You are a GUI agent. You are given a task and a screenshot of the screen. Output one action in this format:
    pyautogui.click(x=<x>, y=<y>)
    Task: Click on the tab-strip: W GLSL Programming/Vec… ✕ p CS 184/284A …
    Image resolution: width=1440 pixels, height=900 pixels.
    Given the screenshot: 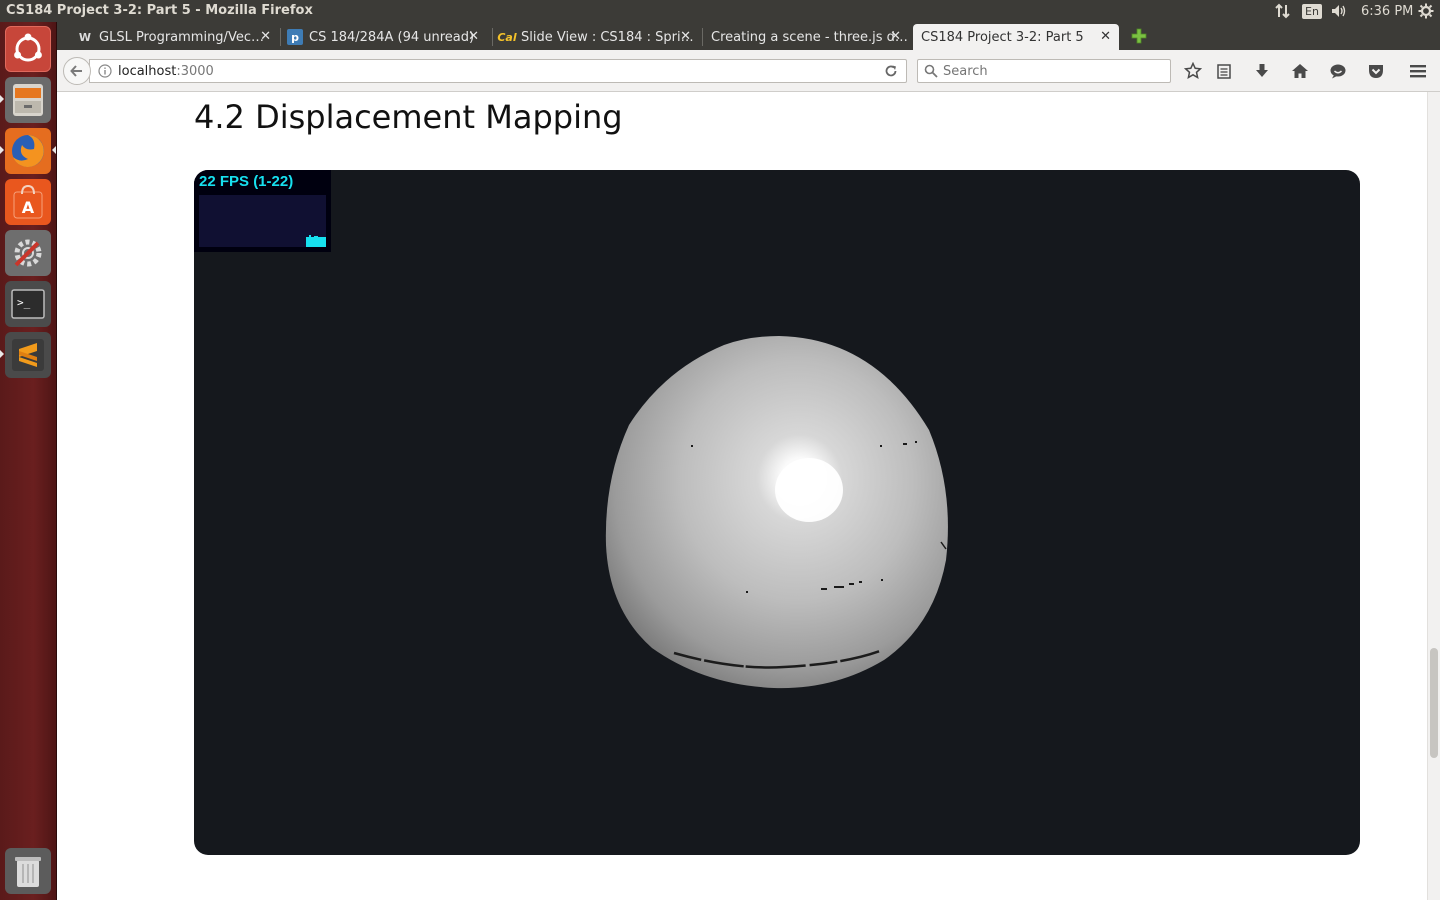 What is the action you would take?
    pyautogui.click(x=748, y=36)
    